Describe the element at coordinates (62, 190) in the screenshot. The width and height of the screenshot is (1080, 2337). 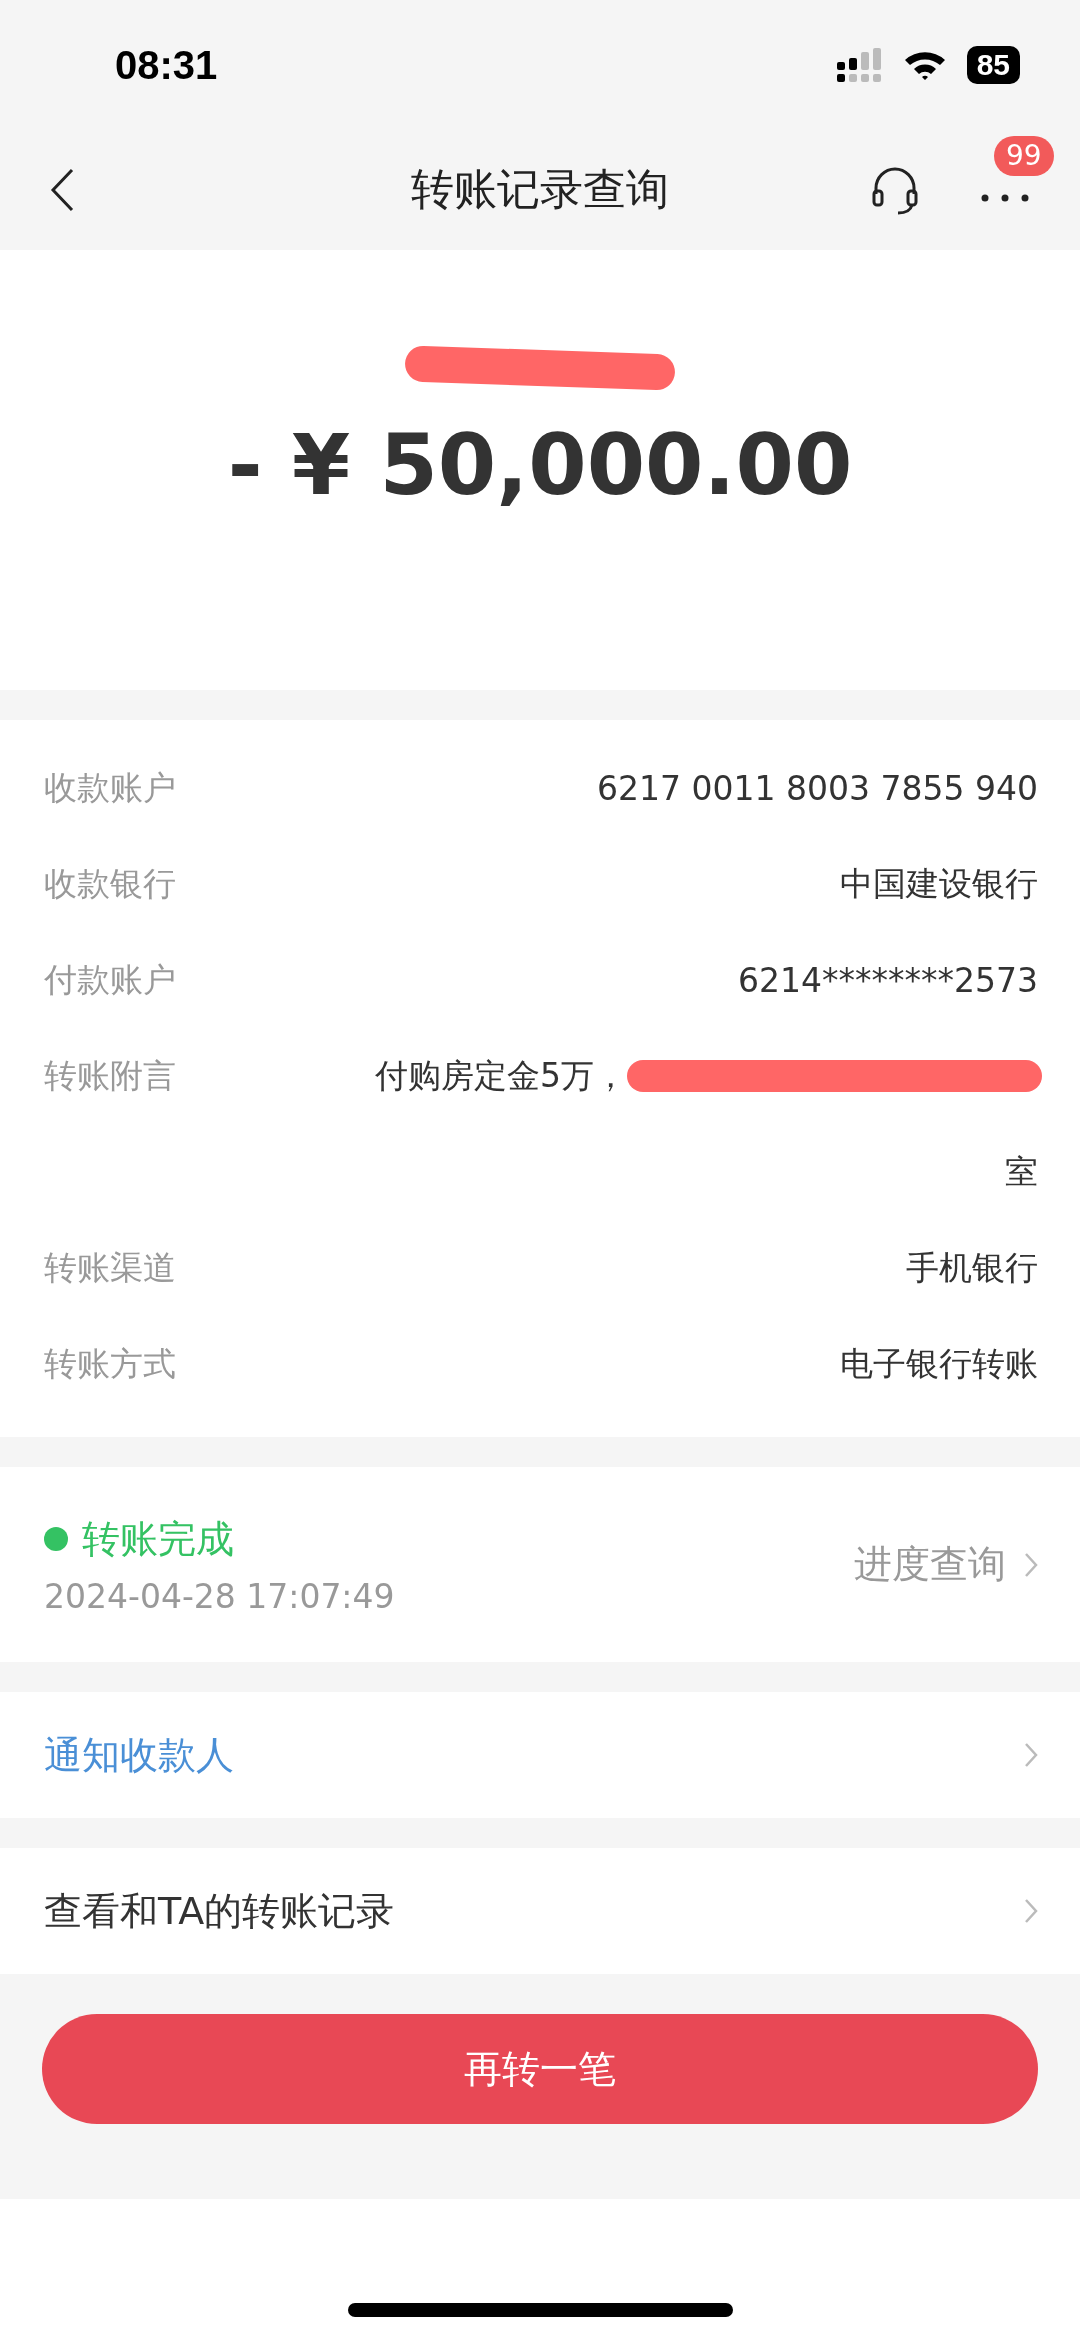
I see `back-icon` at that location.